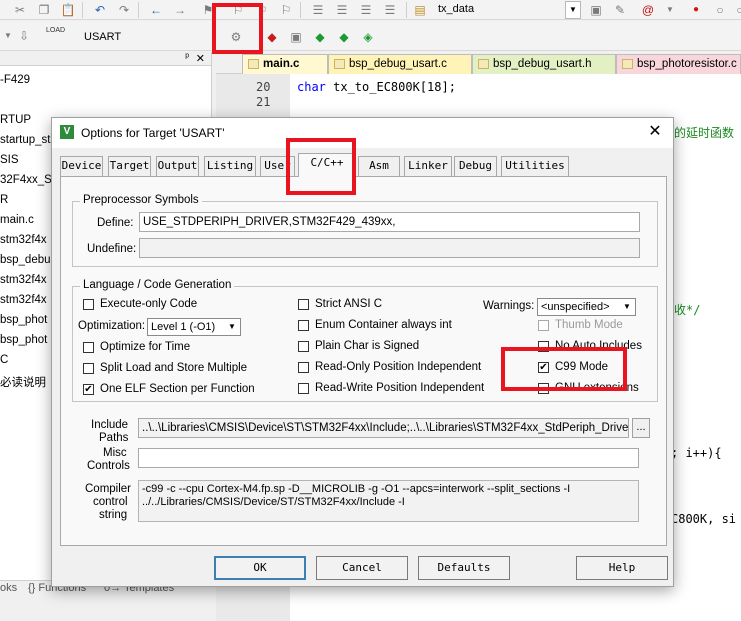 This screenshot has width=741, height=621. What do you see at coordinates (535, 166) in the screenshot?
I see `tab-utilities: Utilities` at bounding box center [535, 166].